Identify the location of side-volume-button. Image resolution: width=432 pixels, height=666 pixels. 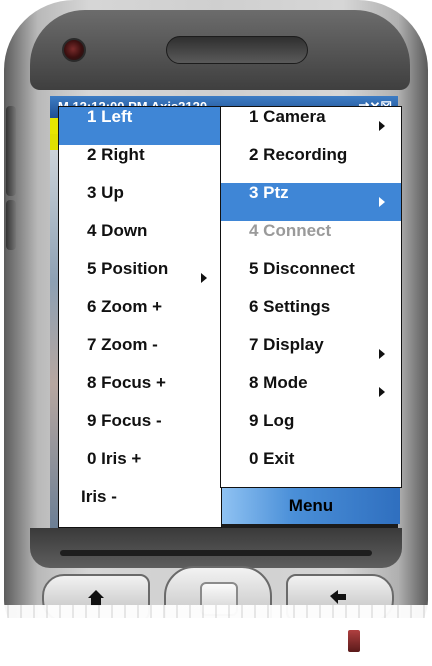
(11, 151).